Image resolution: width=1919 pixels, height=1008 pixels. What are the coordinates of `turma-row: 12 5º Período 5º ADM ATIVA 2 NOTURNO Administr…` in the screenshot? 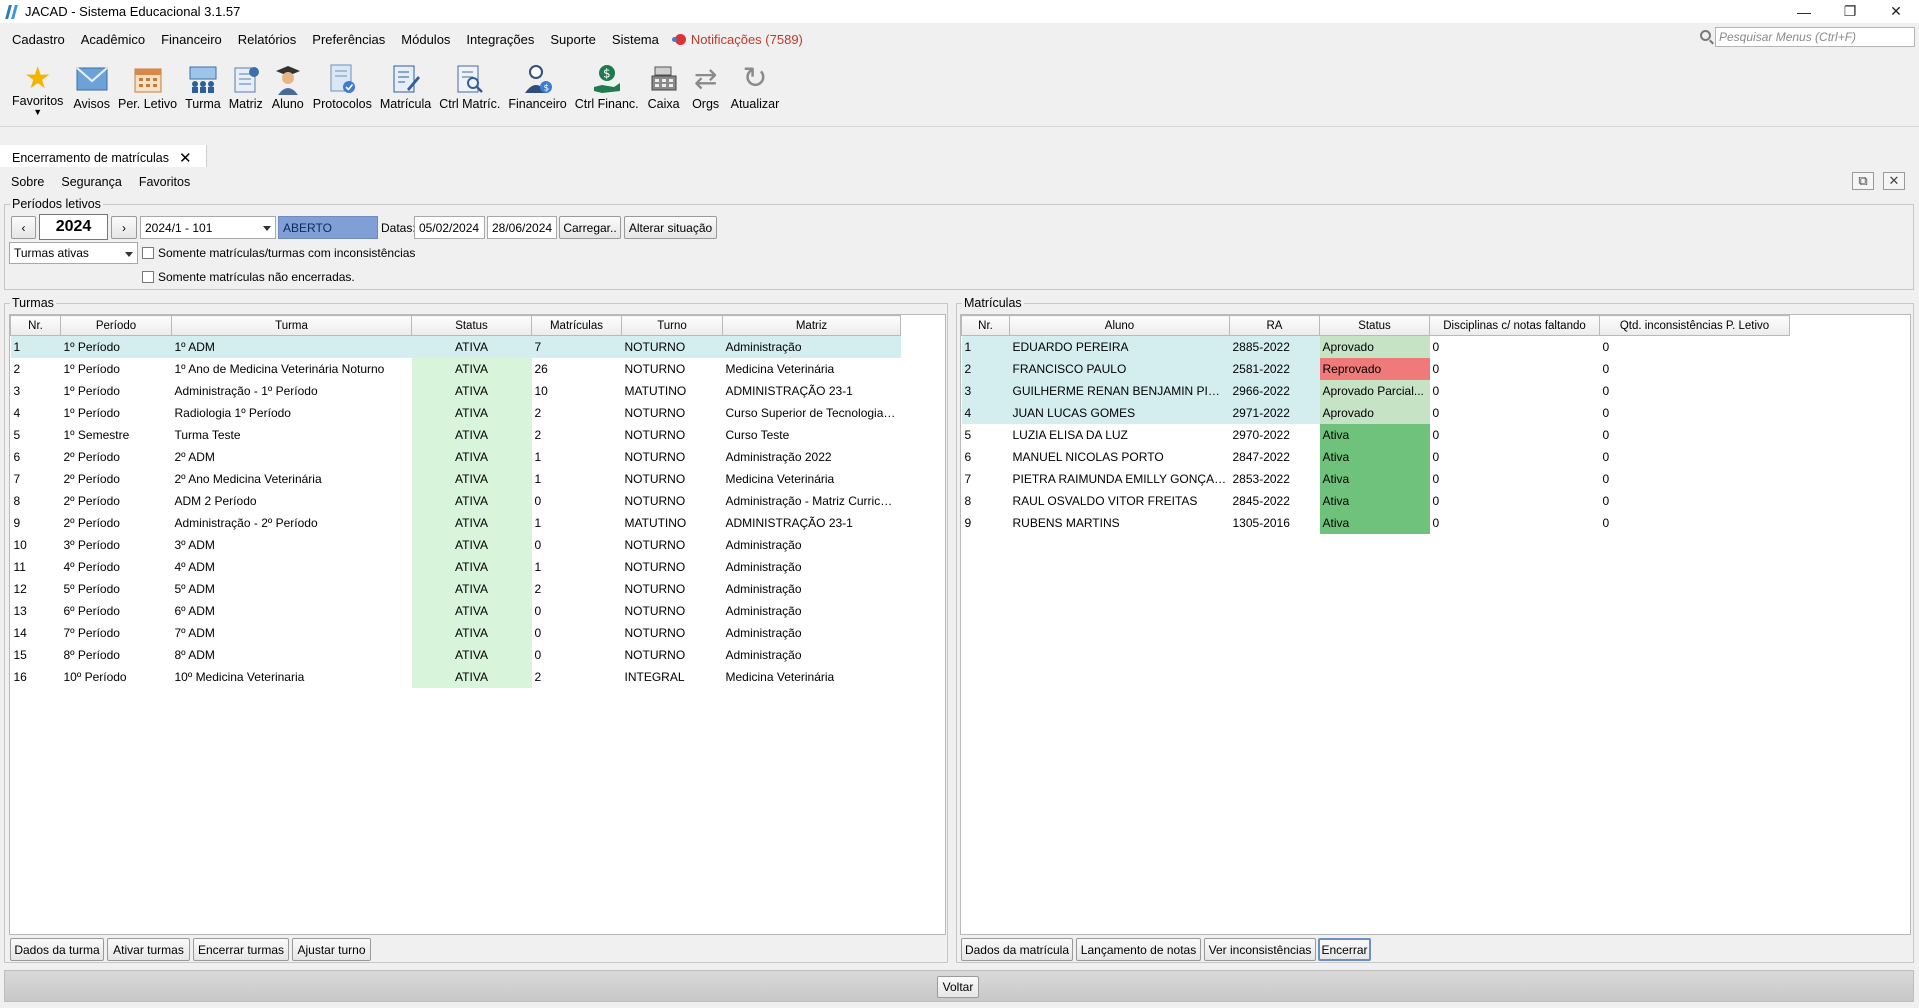 It's located at (455, 588).